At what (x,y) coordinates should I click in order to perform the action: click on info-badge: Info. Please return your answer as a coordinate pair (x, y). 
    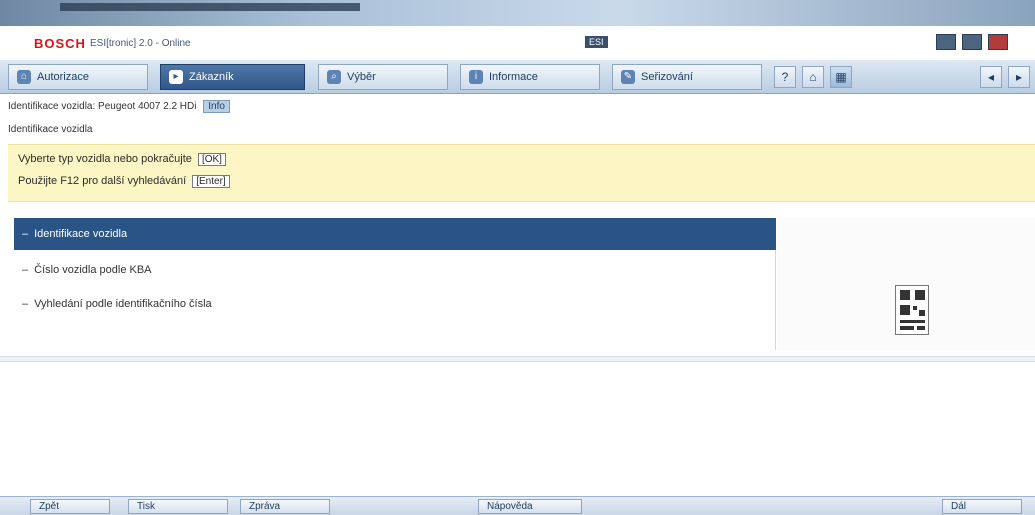
    Looking at the image, I should click on (216, 106).